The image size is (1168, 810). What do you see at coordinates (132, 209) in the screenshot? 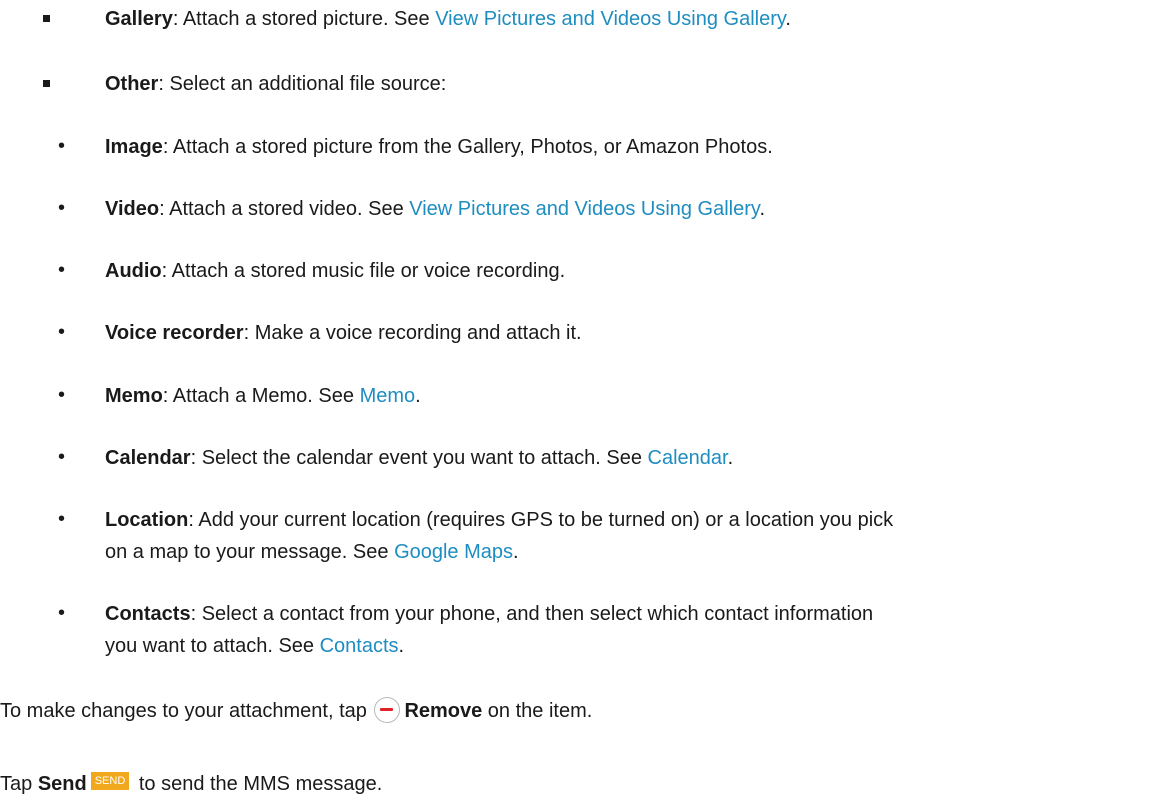
I see `term-video: Video` at bounding box center [132, 209].